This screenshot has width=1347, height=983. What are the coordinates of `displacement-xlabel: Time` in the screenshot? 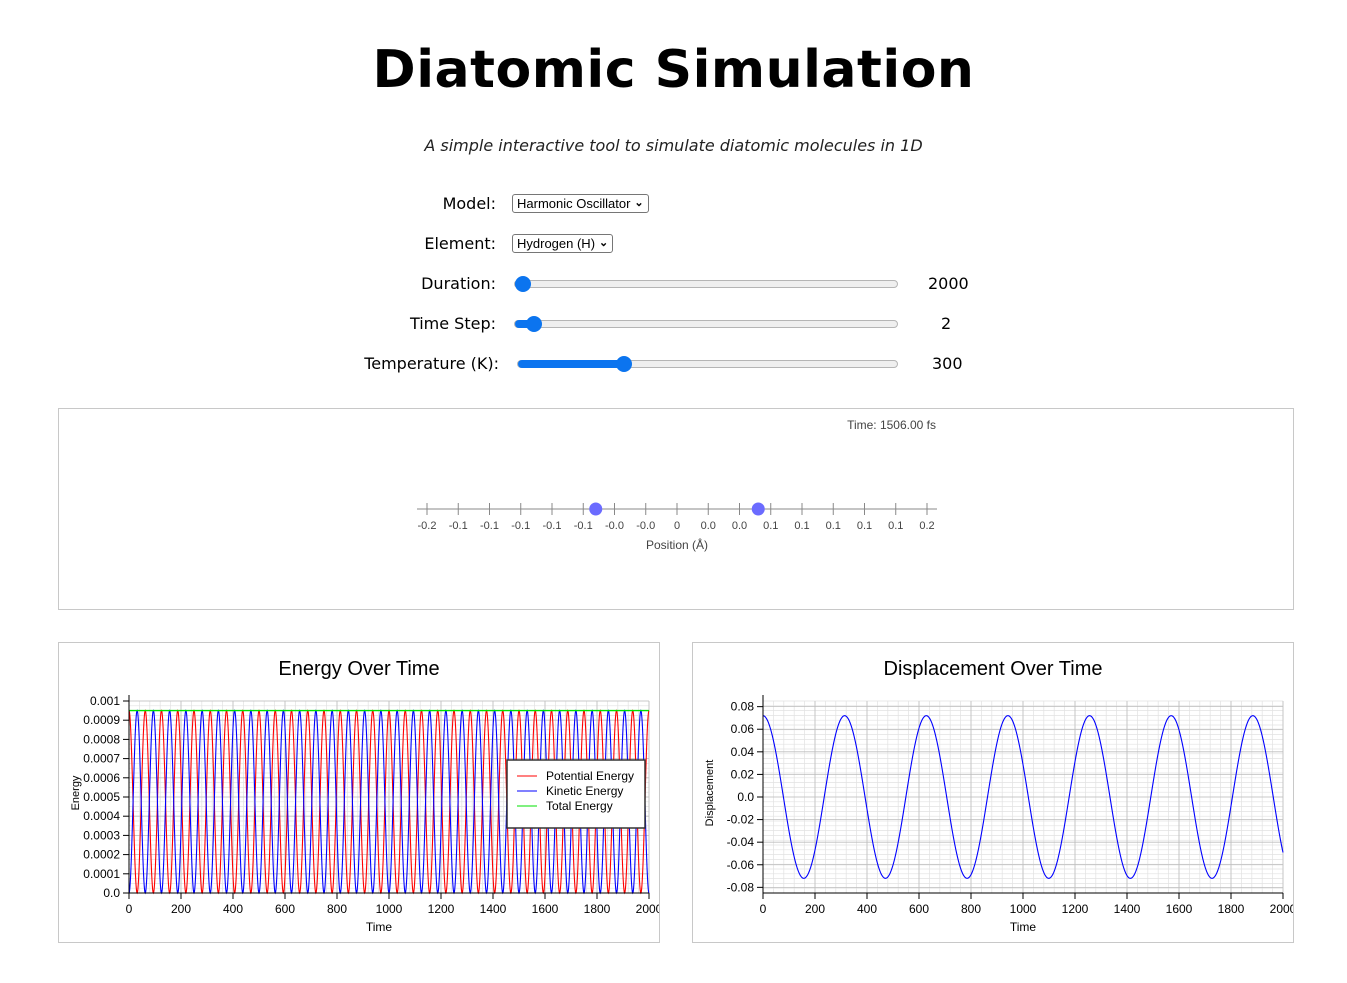 It's located at (1023, 927).